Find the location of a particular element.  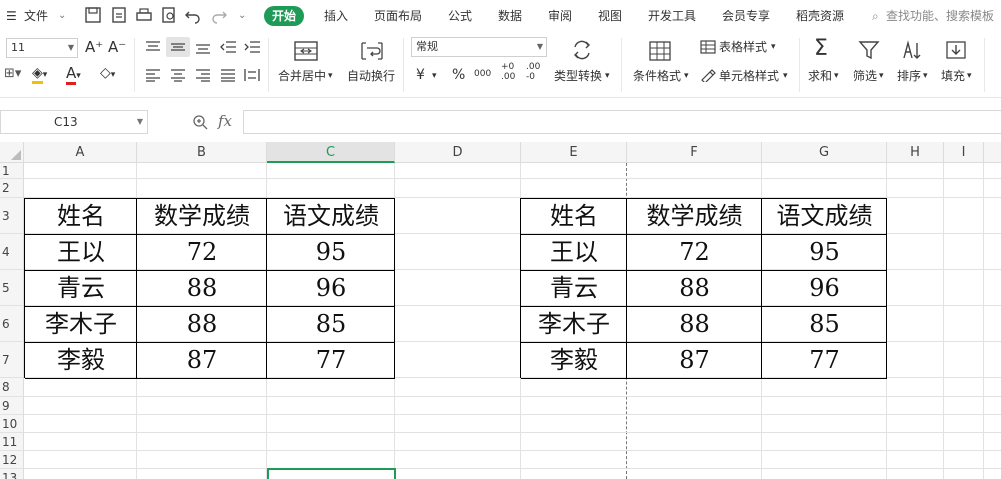

fill-color-icon: ◈▾ is located at coordinates (39, 74).